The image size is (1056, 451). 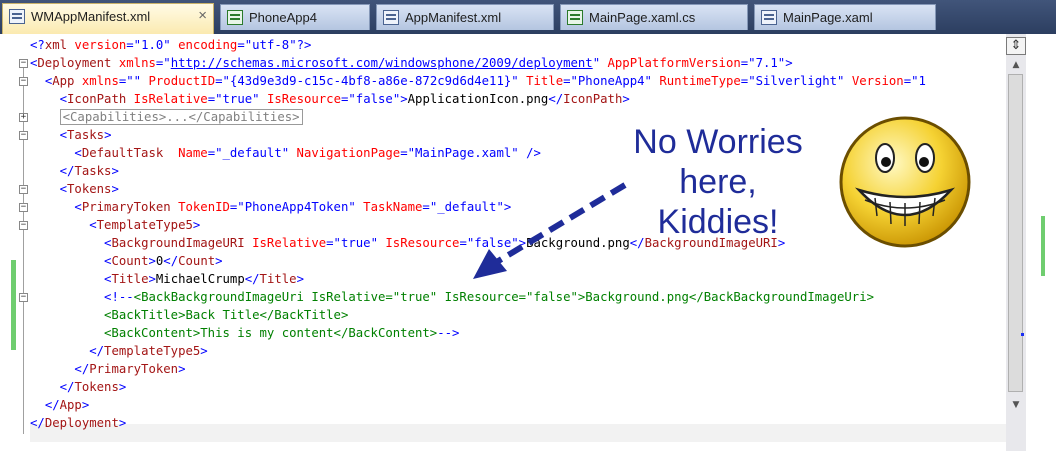 What do you see at coordinates (202, 15) in the screenshot?
I see `close-tab-icon: ×` at bounding box center [202, 15].